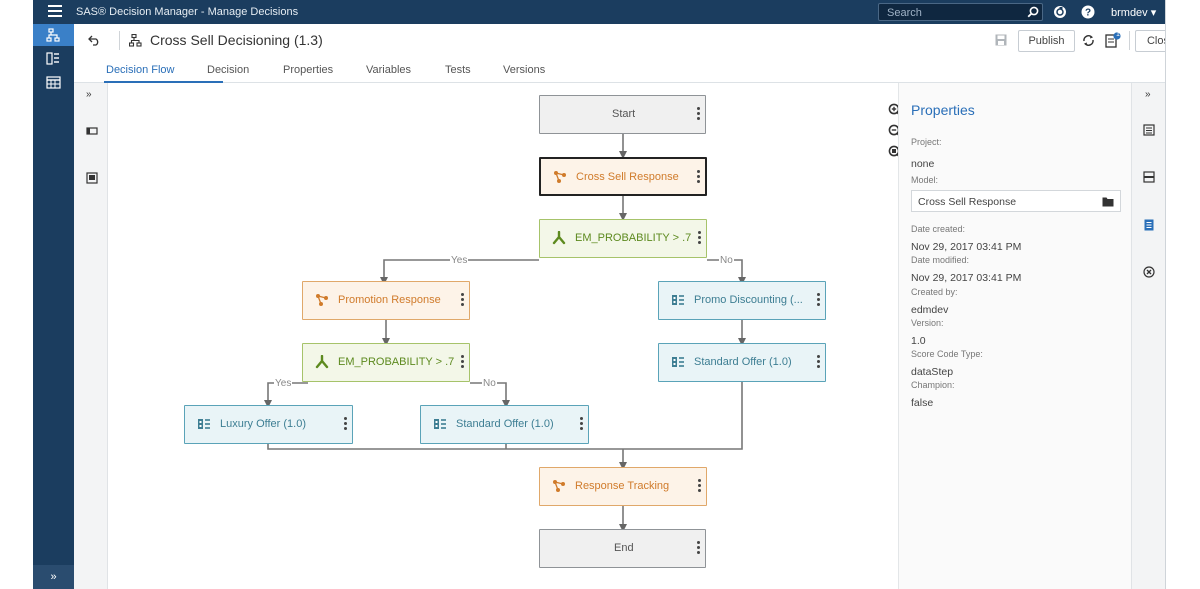 The image size is (1200, 589). I want to click on node-label: Response Tracking, so click(622, 486).